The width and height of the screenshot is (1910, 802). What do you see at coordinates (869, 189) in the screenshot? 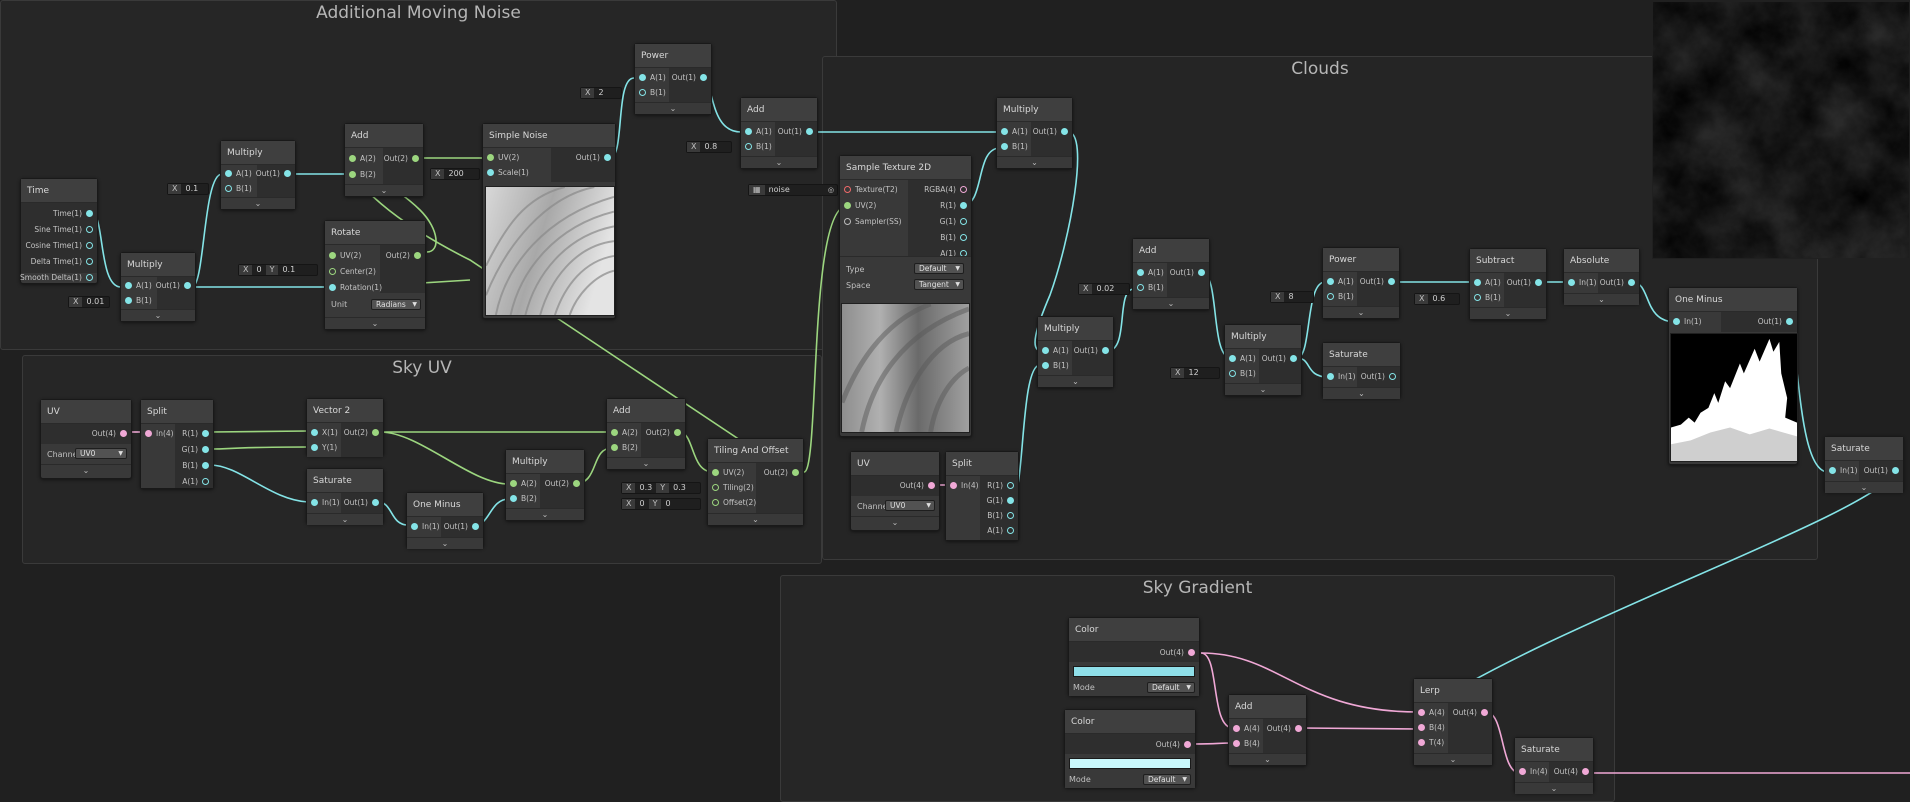
I see `input-texture: Texture(T2)` at bounding box center [869, 189].